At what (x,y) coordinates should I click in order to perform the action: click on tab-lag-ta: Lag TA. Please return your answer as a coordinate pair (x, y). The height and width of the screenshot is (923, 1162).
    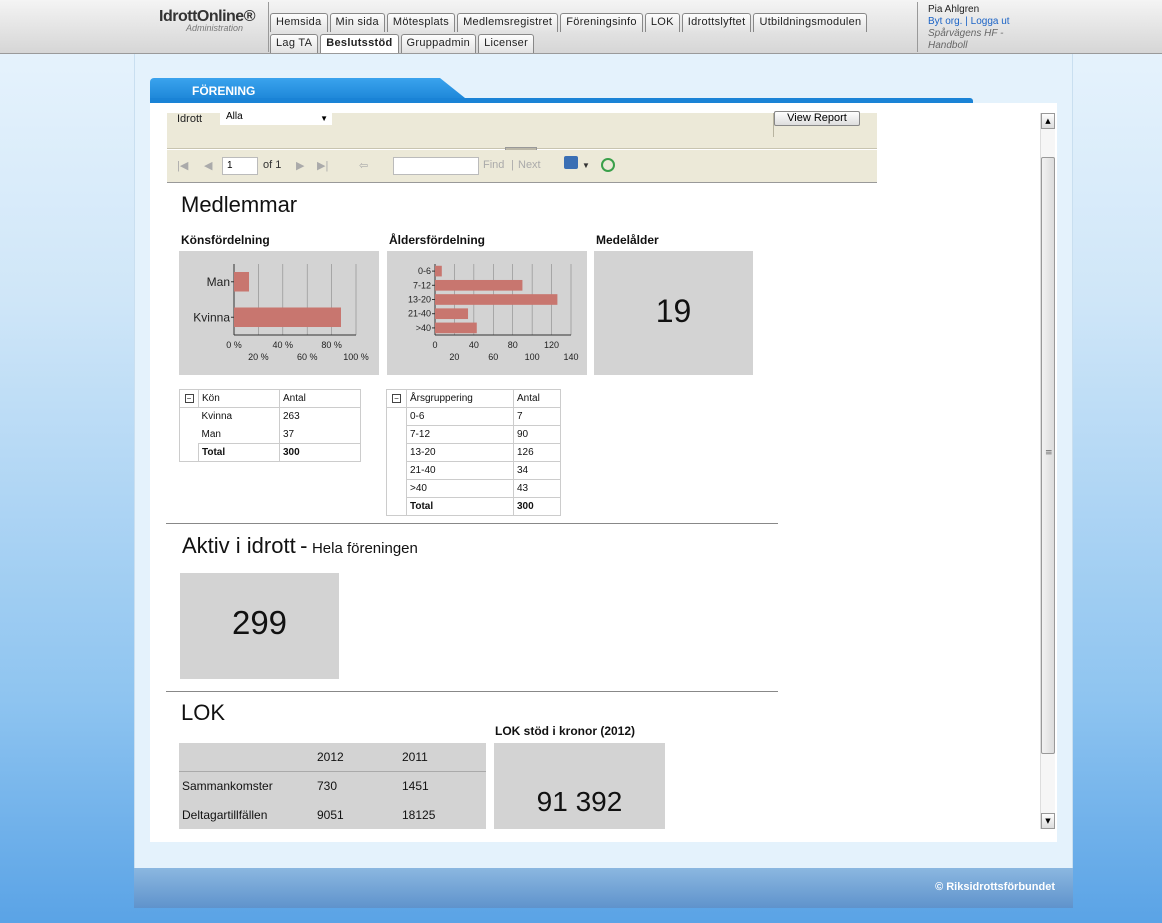
    Looking at the image, I should click on (294, 43).